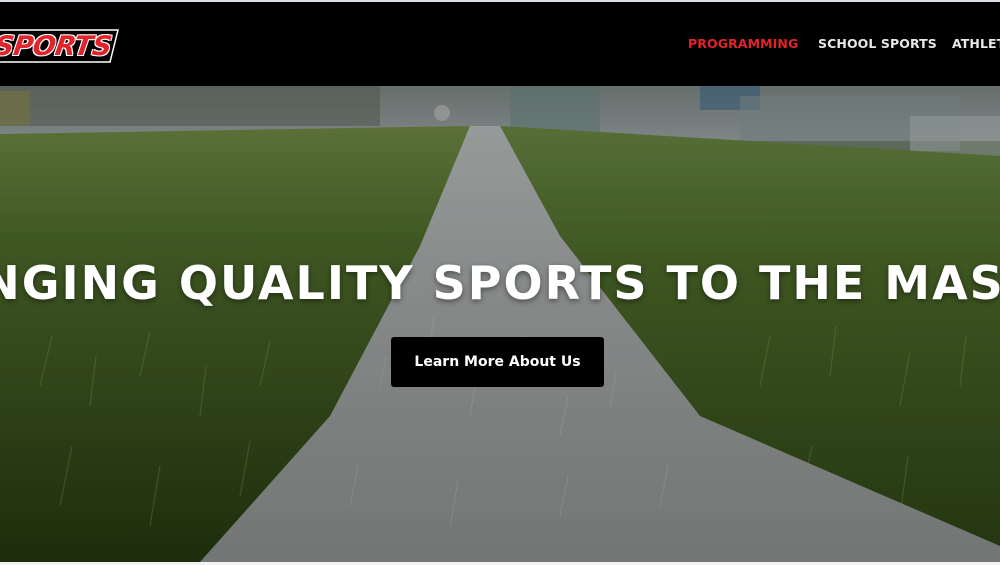  I want to click on nav-item-school-sports: SCHOOL SPORTS, so click(877, 44).